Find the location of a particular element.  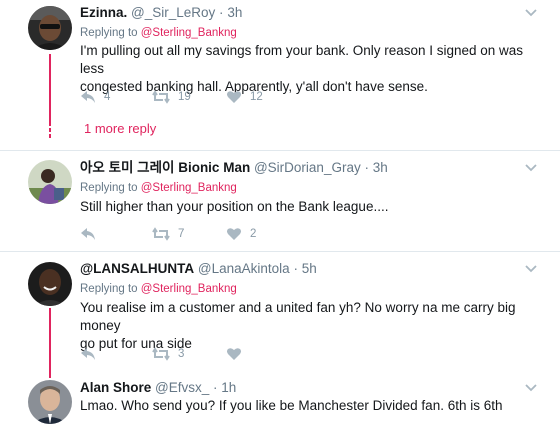

author-handle: @_Sir_LeRoy is located at coordinates (173, 12).